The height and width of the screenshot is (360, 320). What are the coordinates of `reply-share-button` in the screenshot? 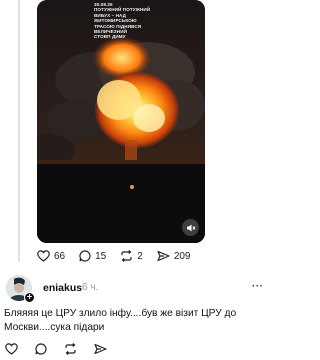 It's located at (100, 349).